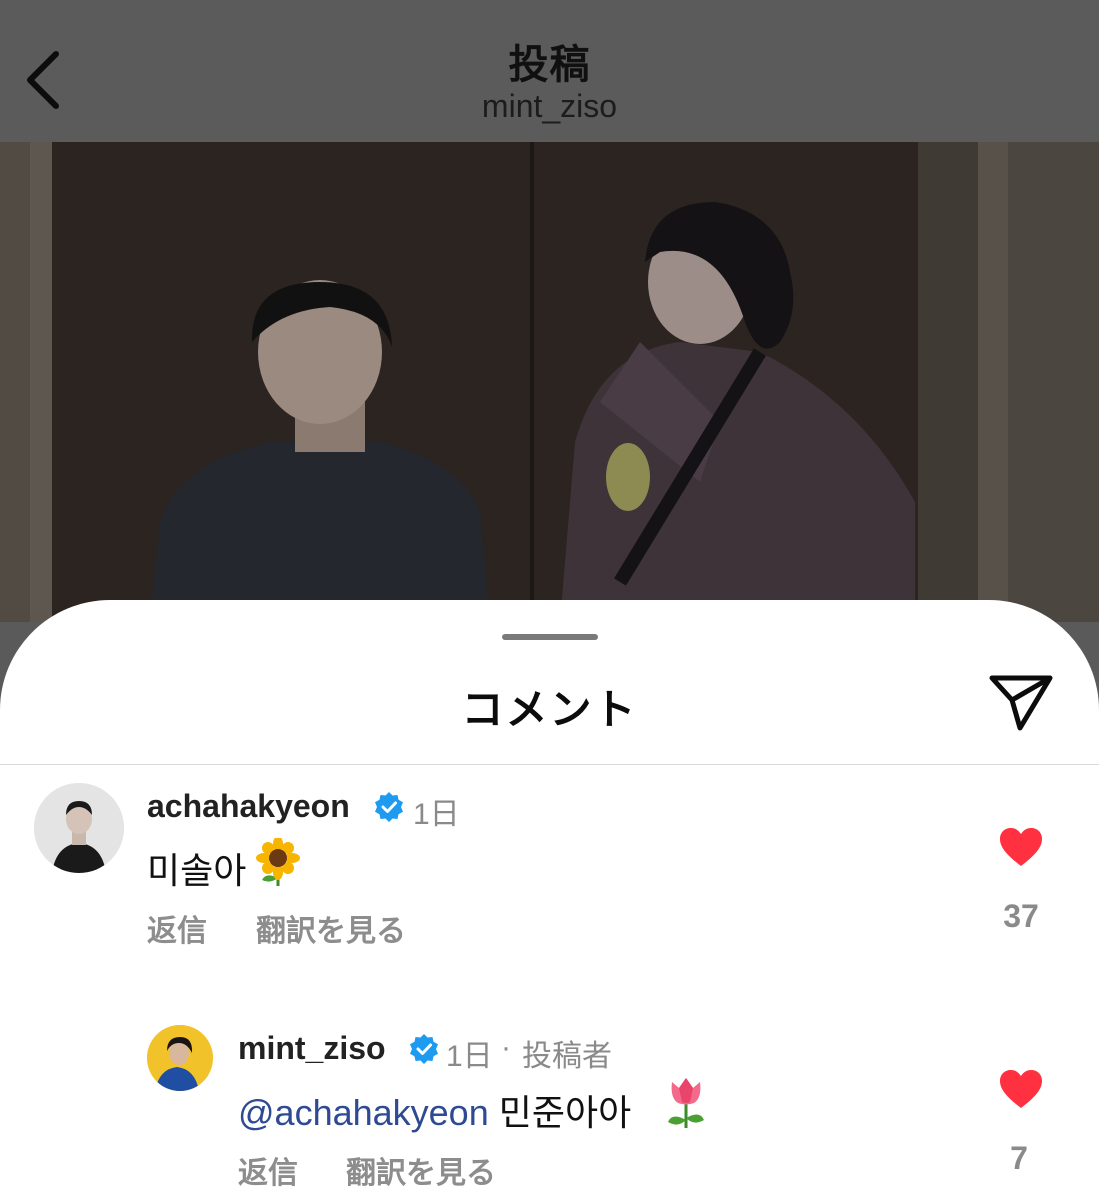  I want to click on share-button, so click(1021, 702).